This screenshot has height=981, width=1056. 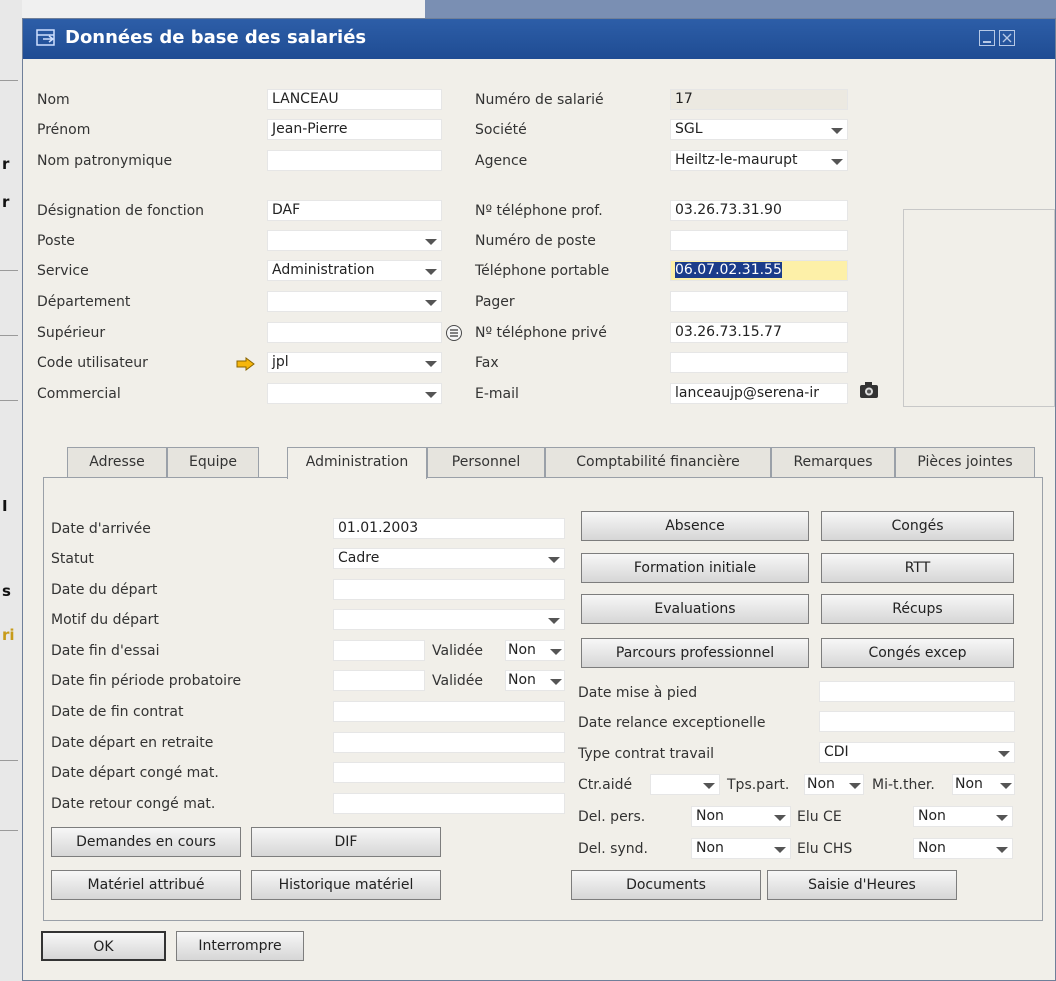 What do you see at coordinates (354, 362) in the screenshot?
I see `code-utilisateur-select: jpl` at bounding box center [354, 362].